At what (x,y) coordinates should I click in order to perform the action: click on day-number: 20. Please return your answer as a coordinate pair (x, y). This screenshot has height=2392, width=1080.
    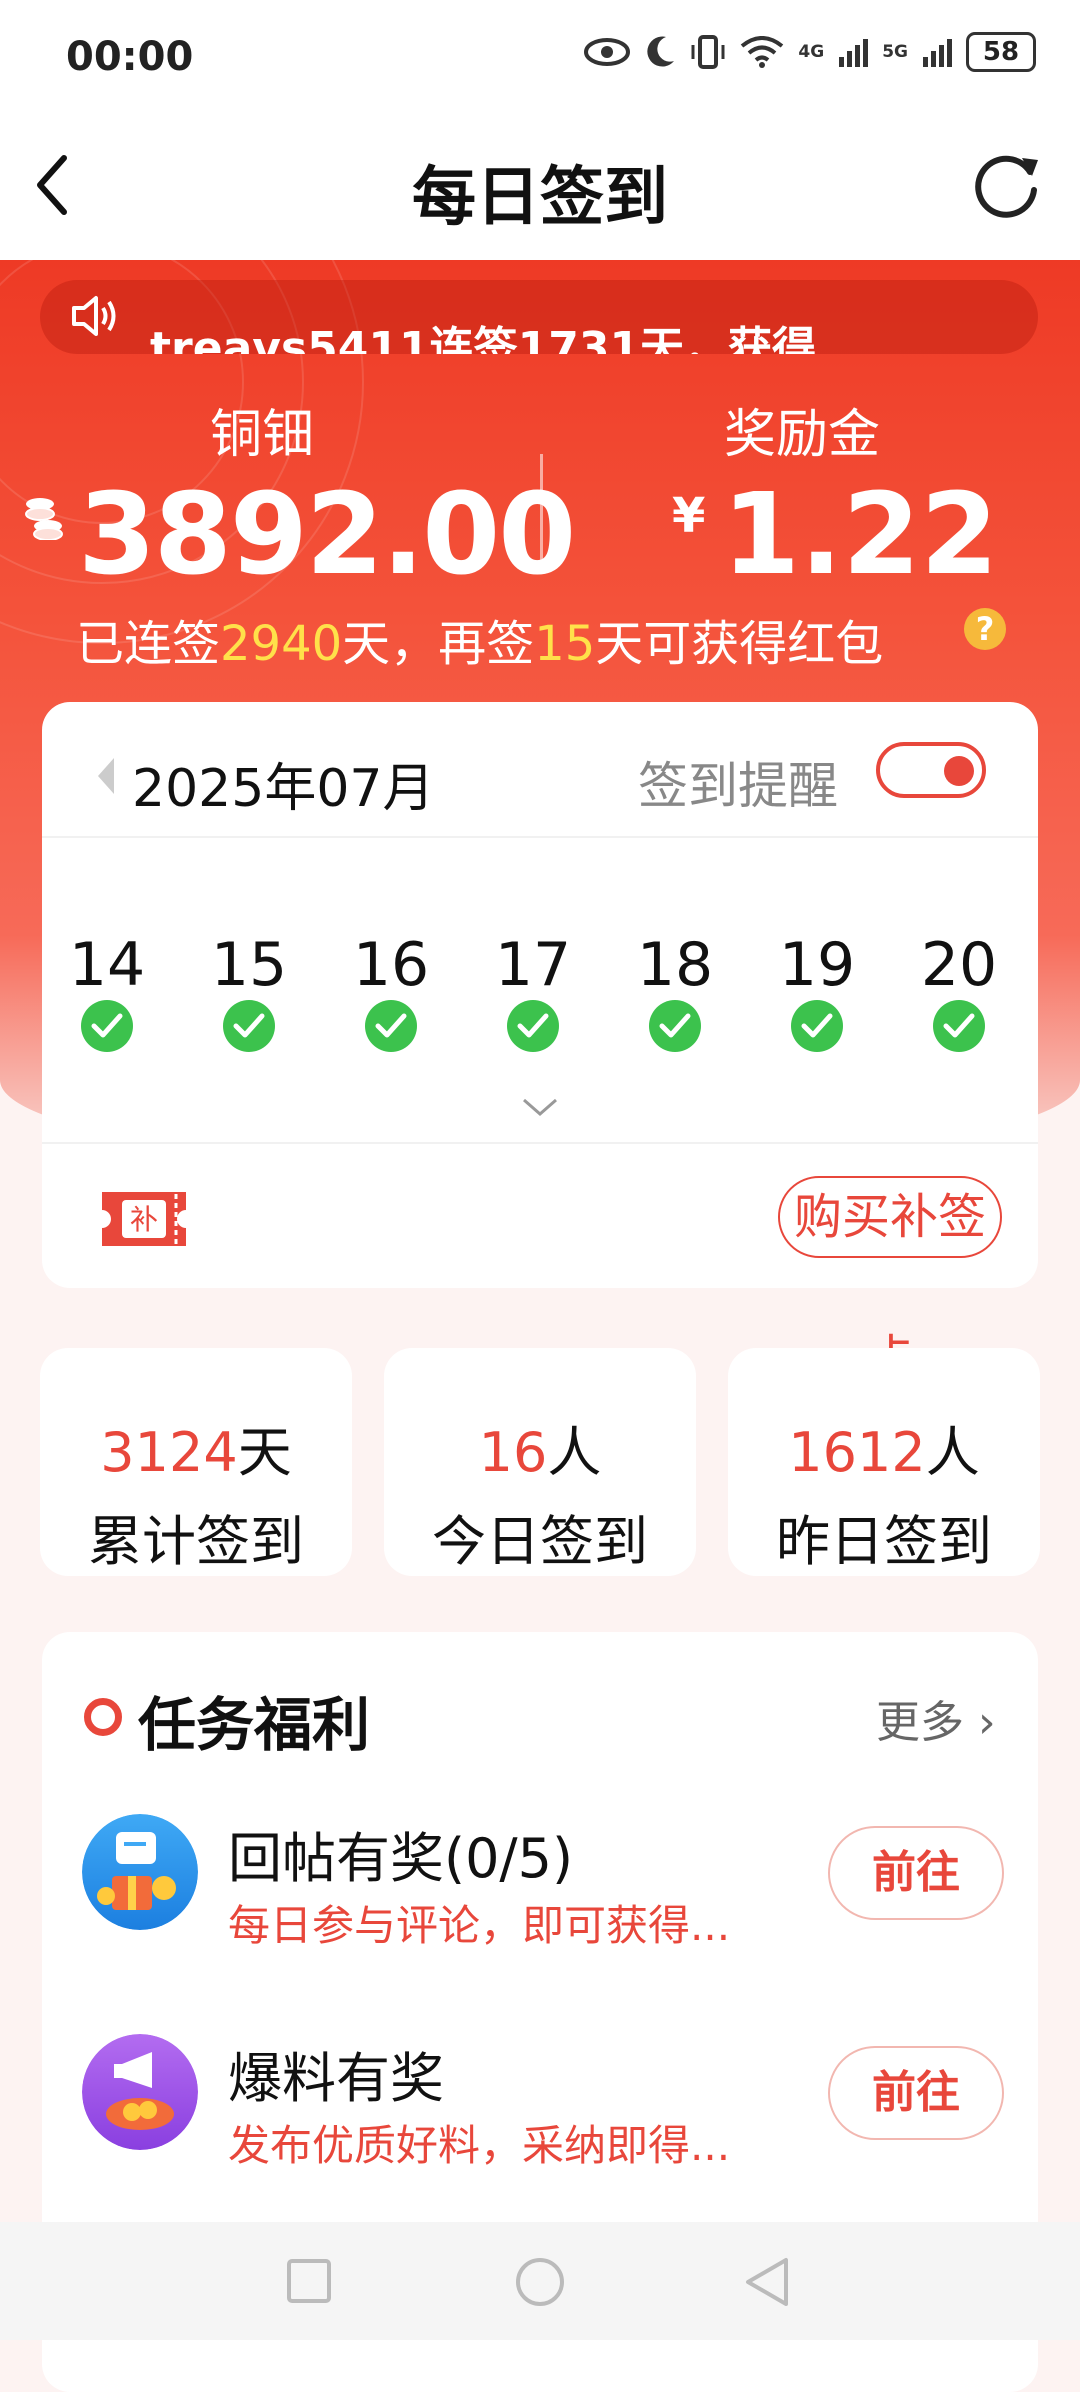
    Looking at the image, I should click on (959, 965).